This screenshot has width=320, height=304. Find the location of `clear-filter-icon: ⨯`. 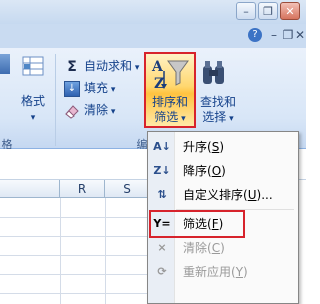

clear-filter-icon: ⨯ is located at coordinates (162, 247).